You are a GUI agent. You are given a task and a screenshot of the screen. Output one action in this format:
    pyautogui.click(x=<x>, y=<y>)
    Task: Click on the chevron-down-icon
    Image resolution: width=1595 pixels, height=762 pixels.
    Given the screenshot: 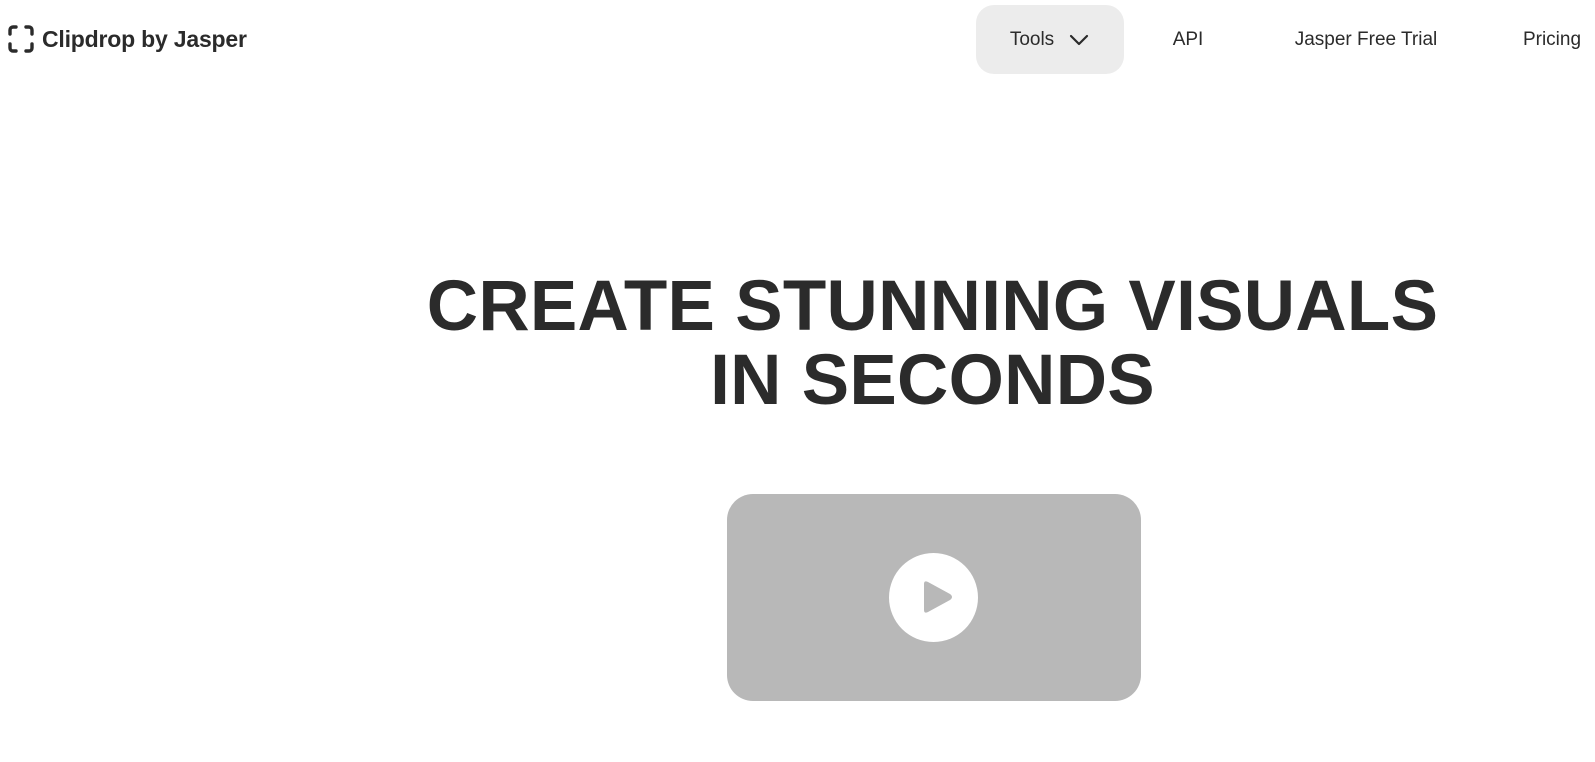 What is the action you would take?
    pyautogui.click(x=1079, y=39)
    